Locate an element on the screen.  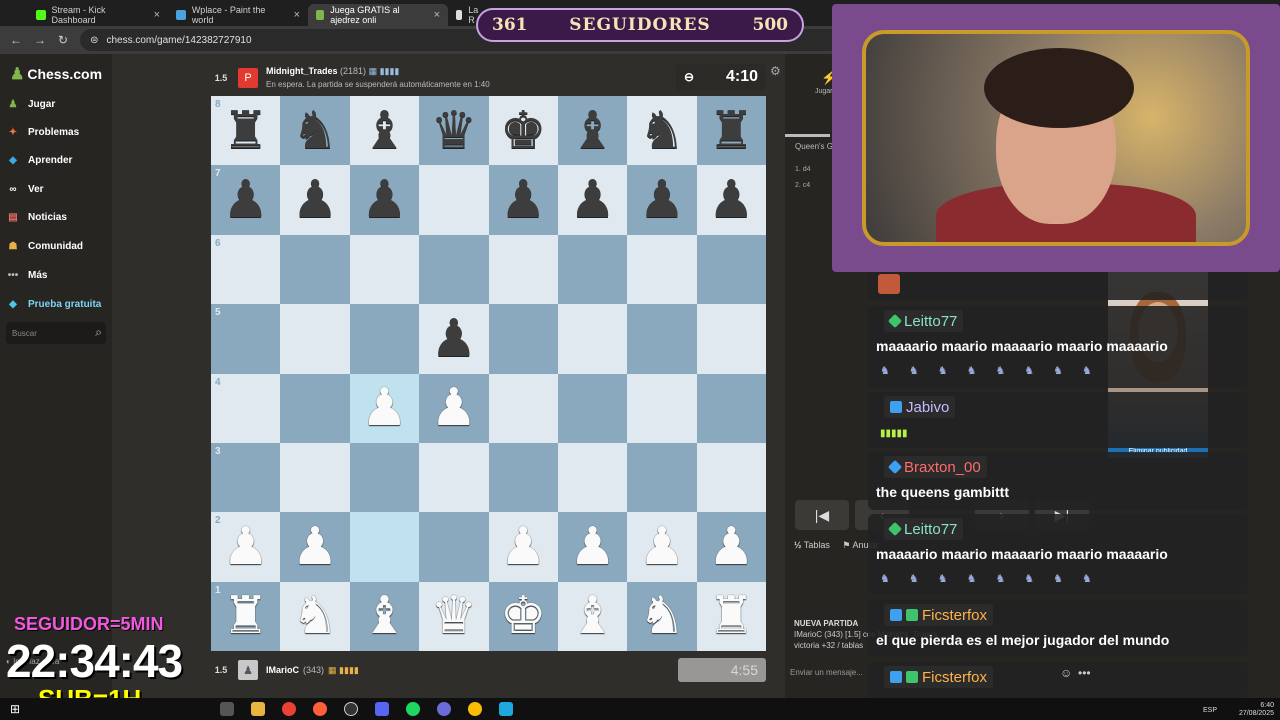
board-square: 2 ♟ is located at coordinates (246, 547).